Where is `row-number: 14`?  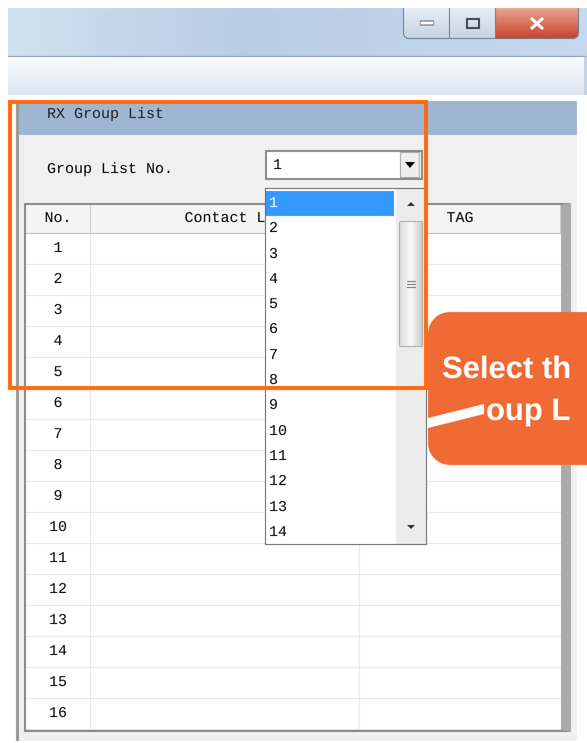
row-number: 14 is located at coordinates (58, 652).